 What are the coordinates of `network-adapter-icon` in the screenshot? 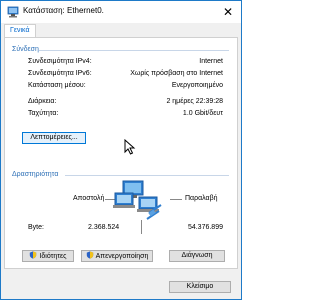 It's located at (13, 12).